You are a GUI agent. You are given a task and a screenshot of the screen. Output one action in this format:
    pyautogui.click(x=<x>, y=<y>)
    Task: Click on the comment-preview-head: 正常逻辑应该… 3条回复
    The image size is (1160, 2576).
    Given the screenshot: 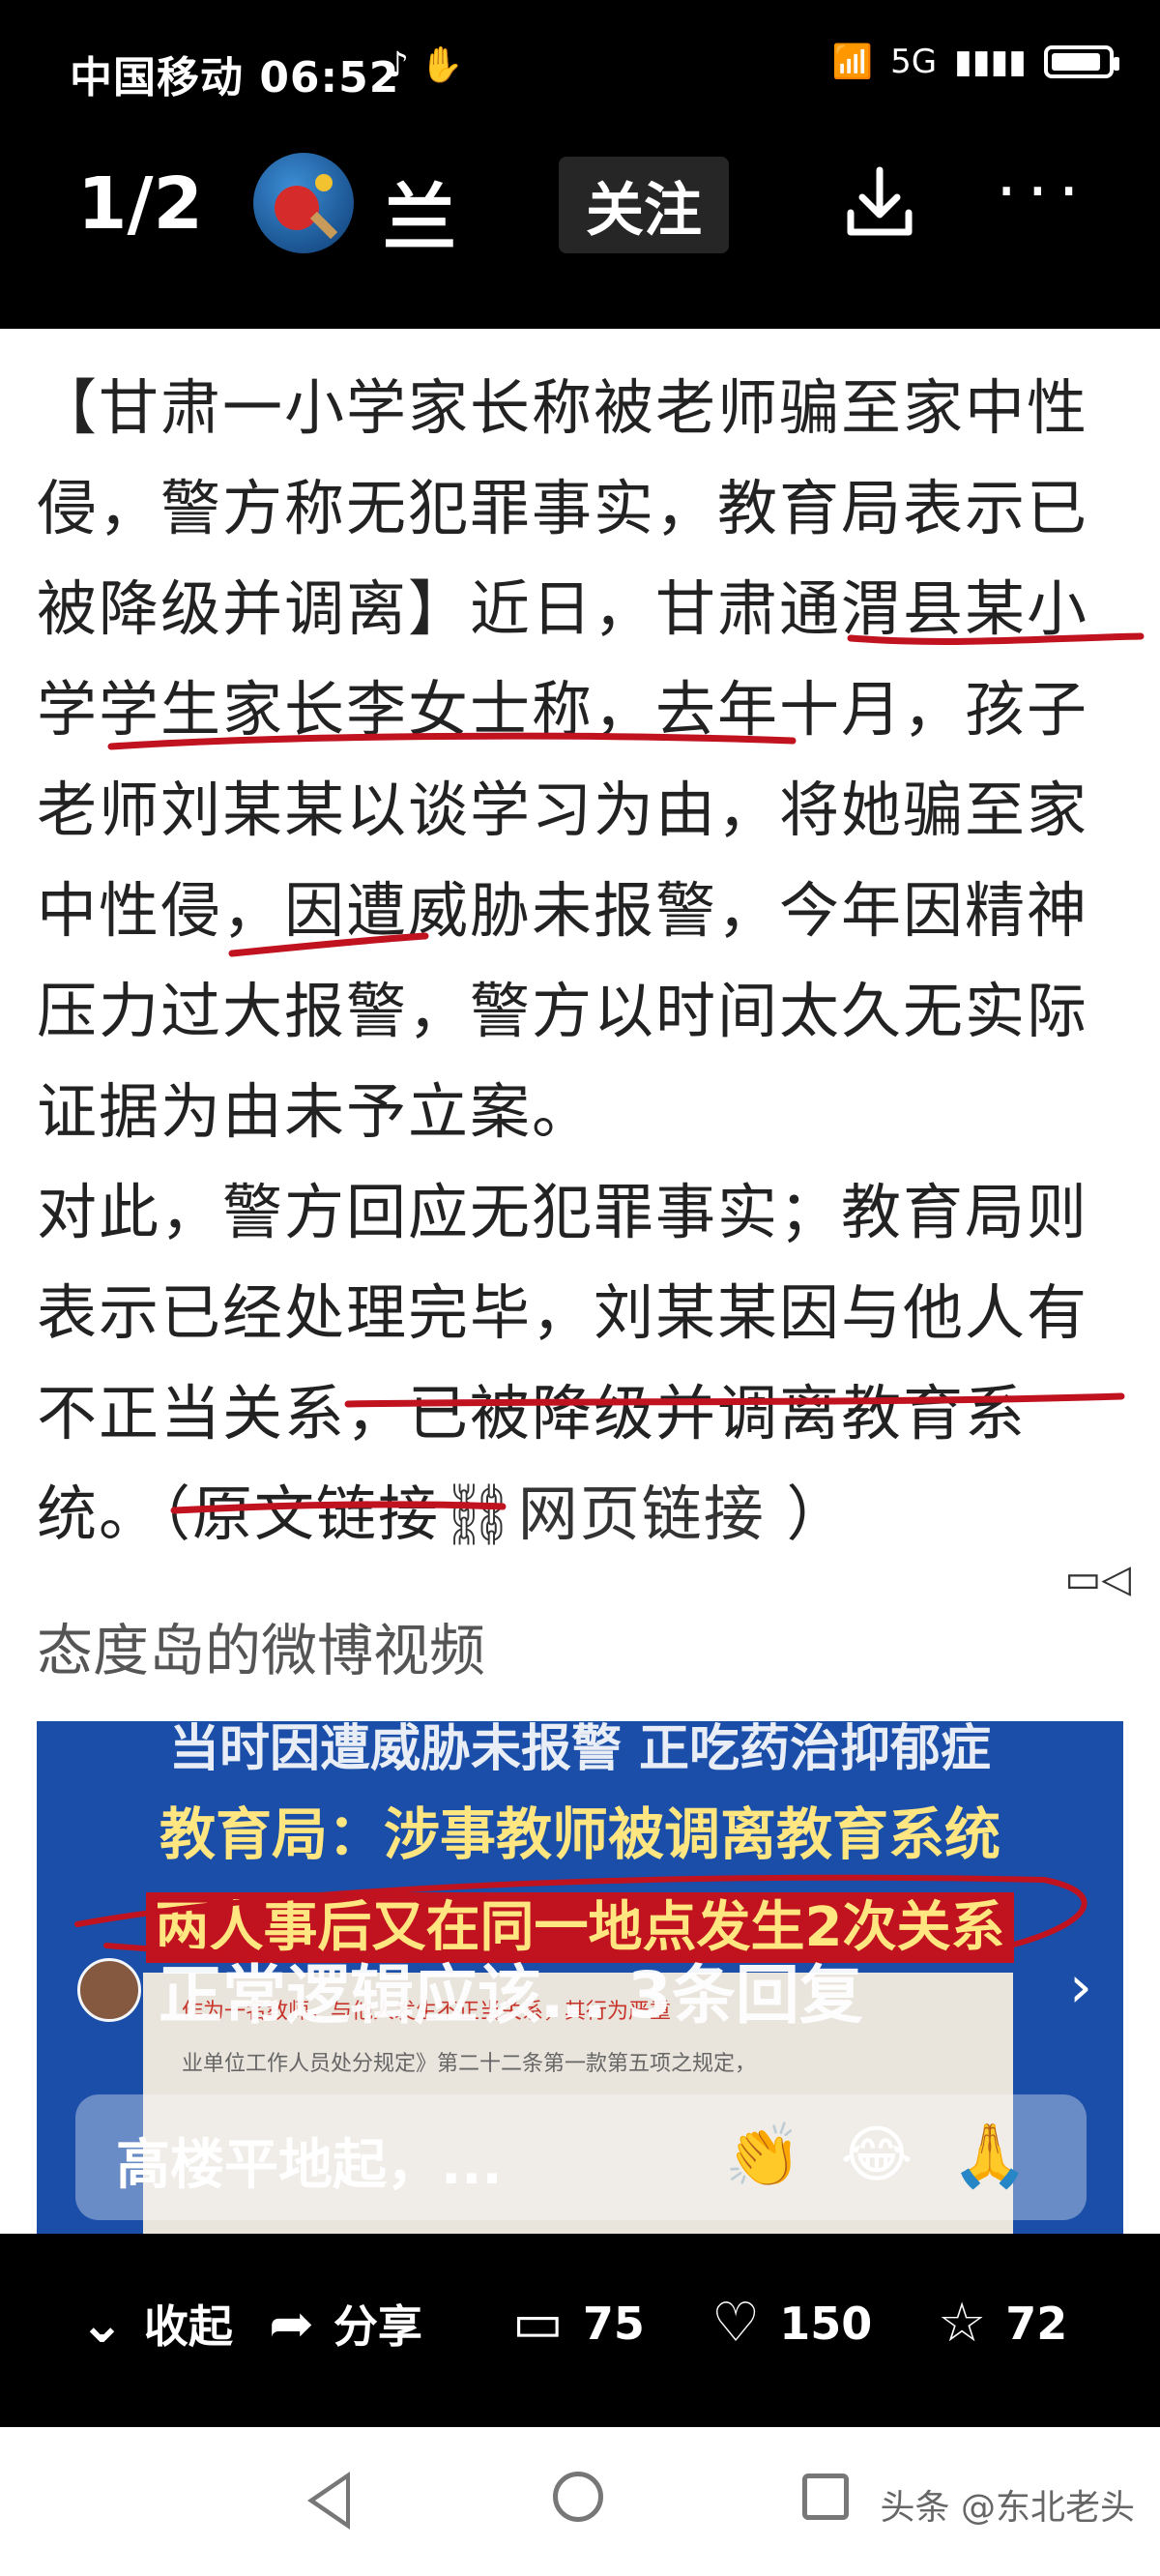 What is the action you would take?
    pyautogui.click(x=470, y=1990)
    